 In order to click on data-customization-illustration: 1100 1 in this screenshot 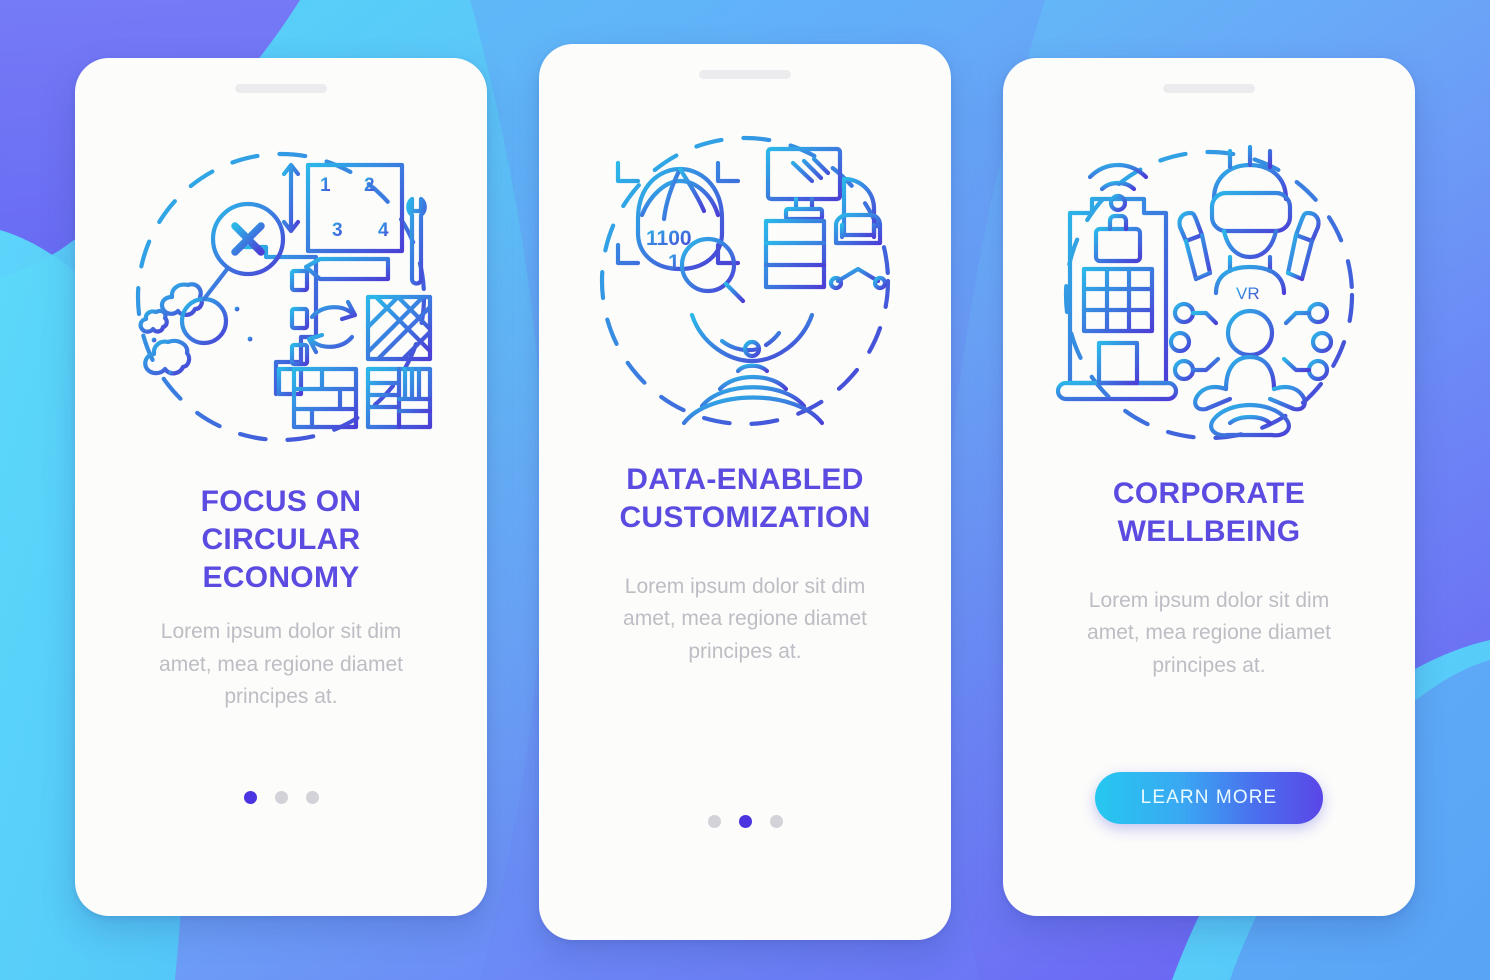, I will do `click(745, 283)`.